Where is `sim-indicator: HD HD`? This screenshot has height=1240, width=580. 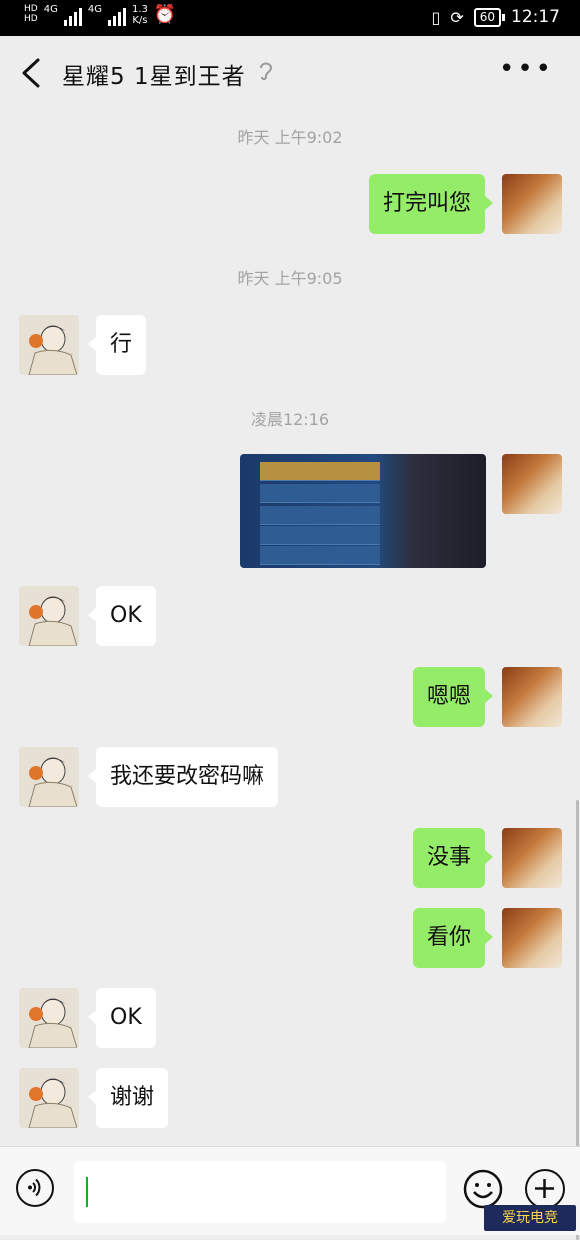 sim-indicator: HD HD is located at coordinates (31, 14).